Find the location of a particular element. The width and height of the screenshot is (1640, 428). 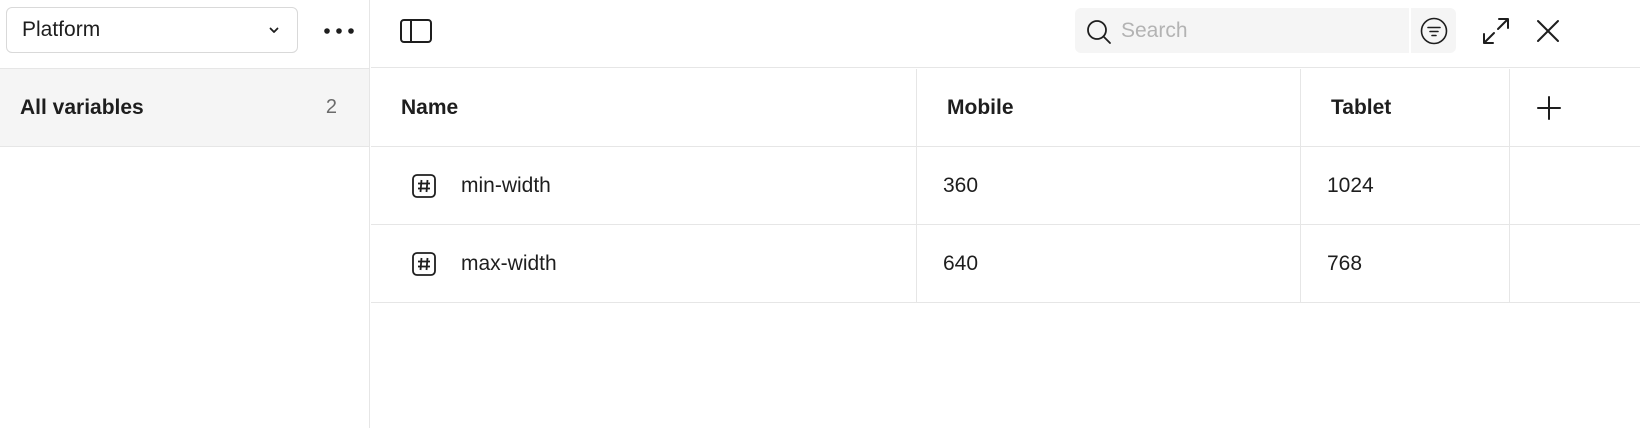

filter-button is located at coordinates (1433, 30).